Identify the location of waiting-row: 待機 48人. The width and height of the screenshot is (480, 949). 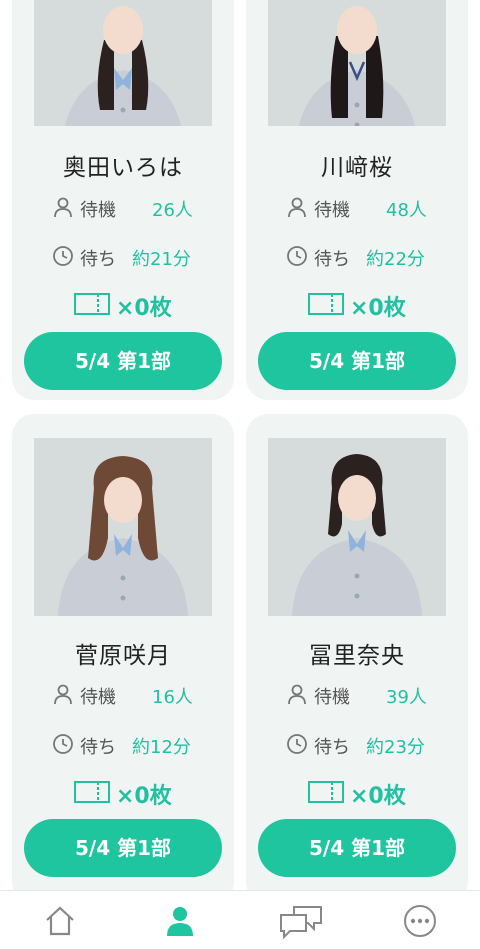
(357, 208).